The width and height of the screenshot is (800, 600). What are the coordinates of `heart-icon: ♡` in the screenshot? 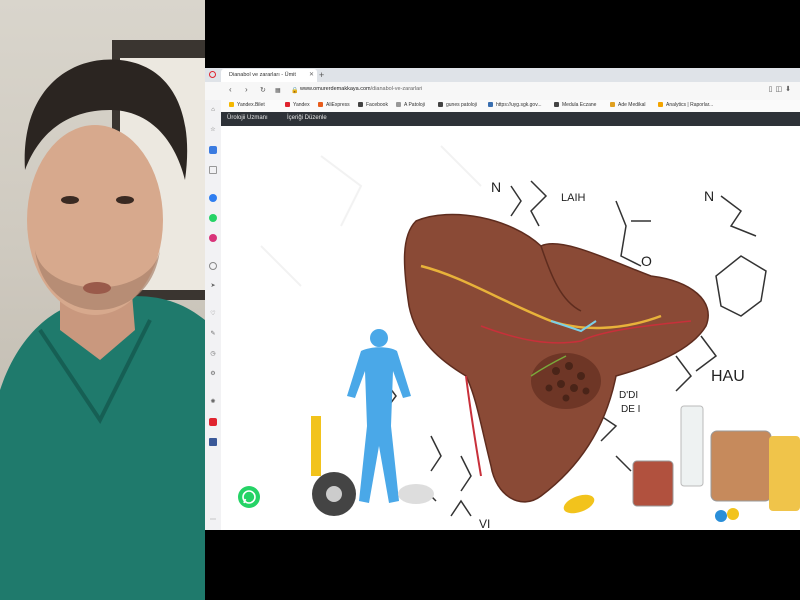 It's located at (213, 314).